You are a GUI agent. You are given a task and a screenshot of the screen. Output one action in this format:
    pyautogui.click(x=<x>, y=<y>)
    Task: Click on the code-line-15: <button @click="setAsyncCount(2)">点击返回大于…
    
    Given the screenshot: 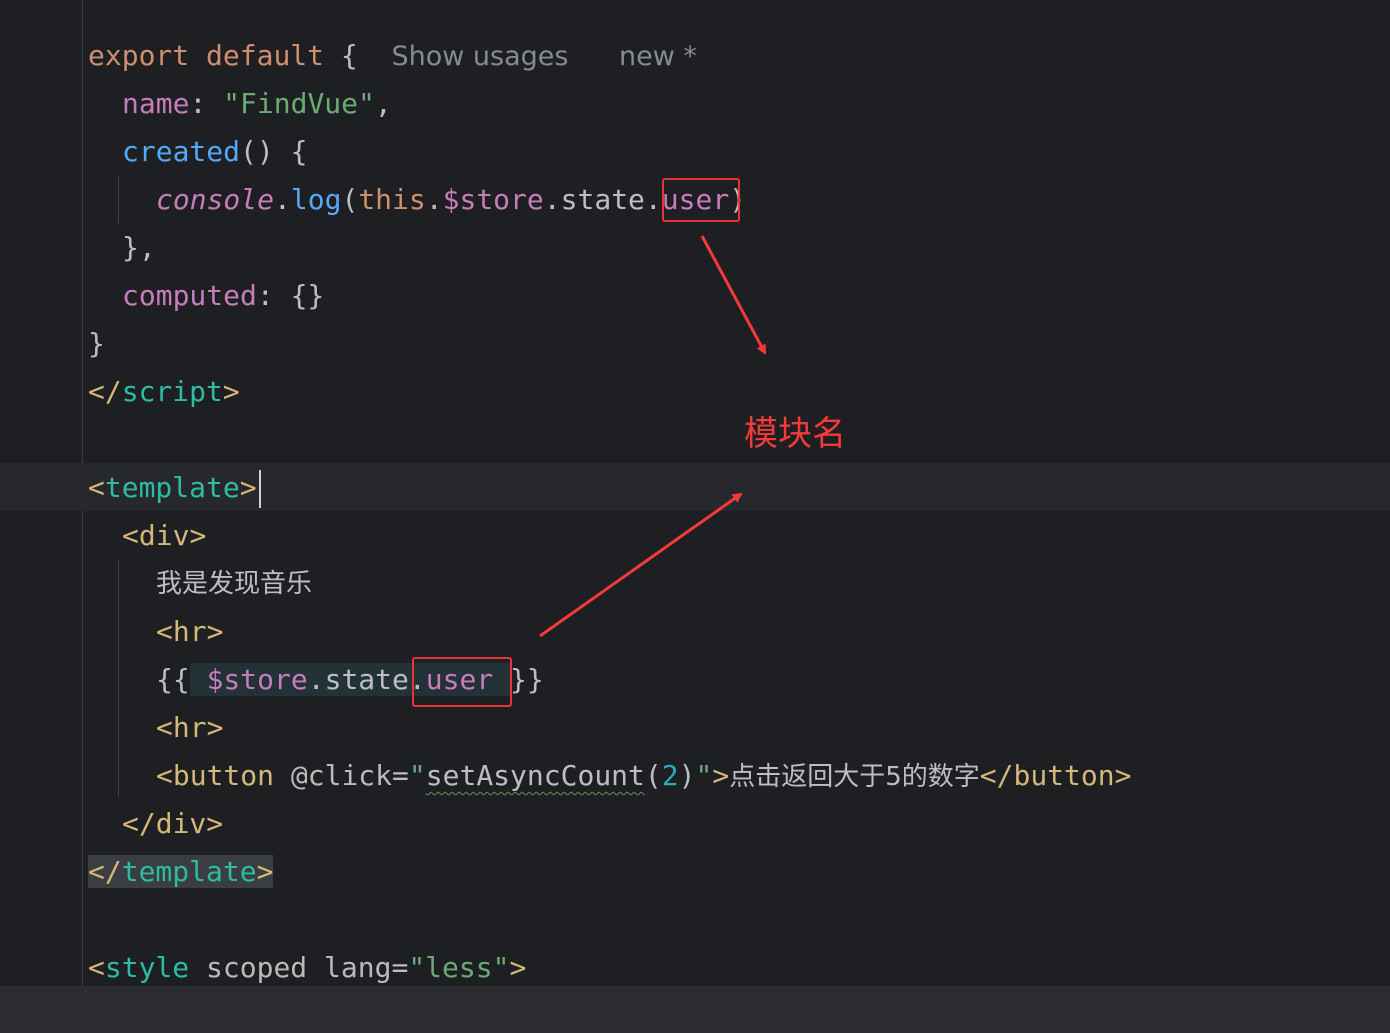 What is the action you would take?
    pyautogui.click(x=643, y=776)
    